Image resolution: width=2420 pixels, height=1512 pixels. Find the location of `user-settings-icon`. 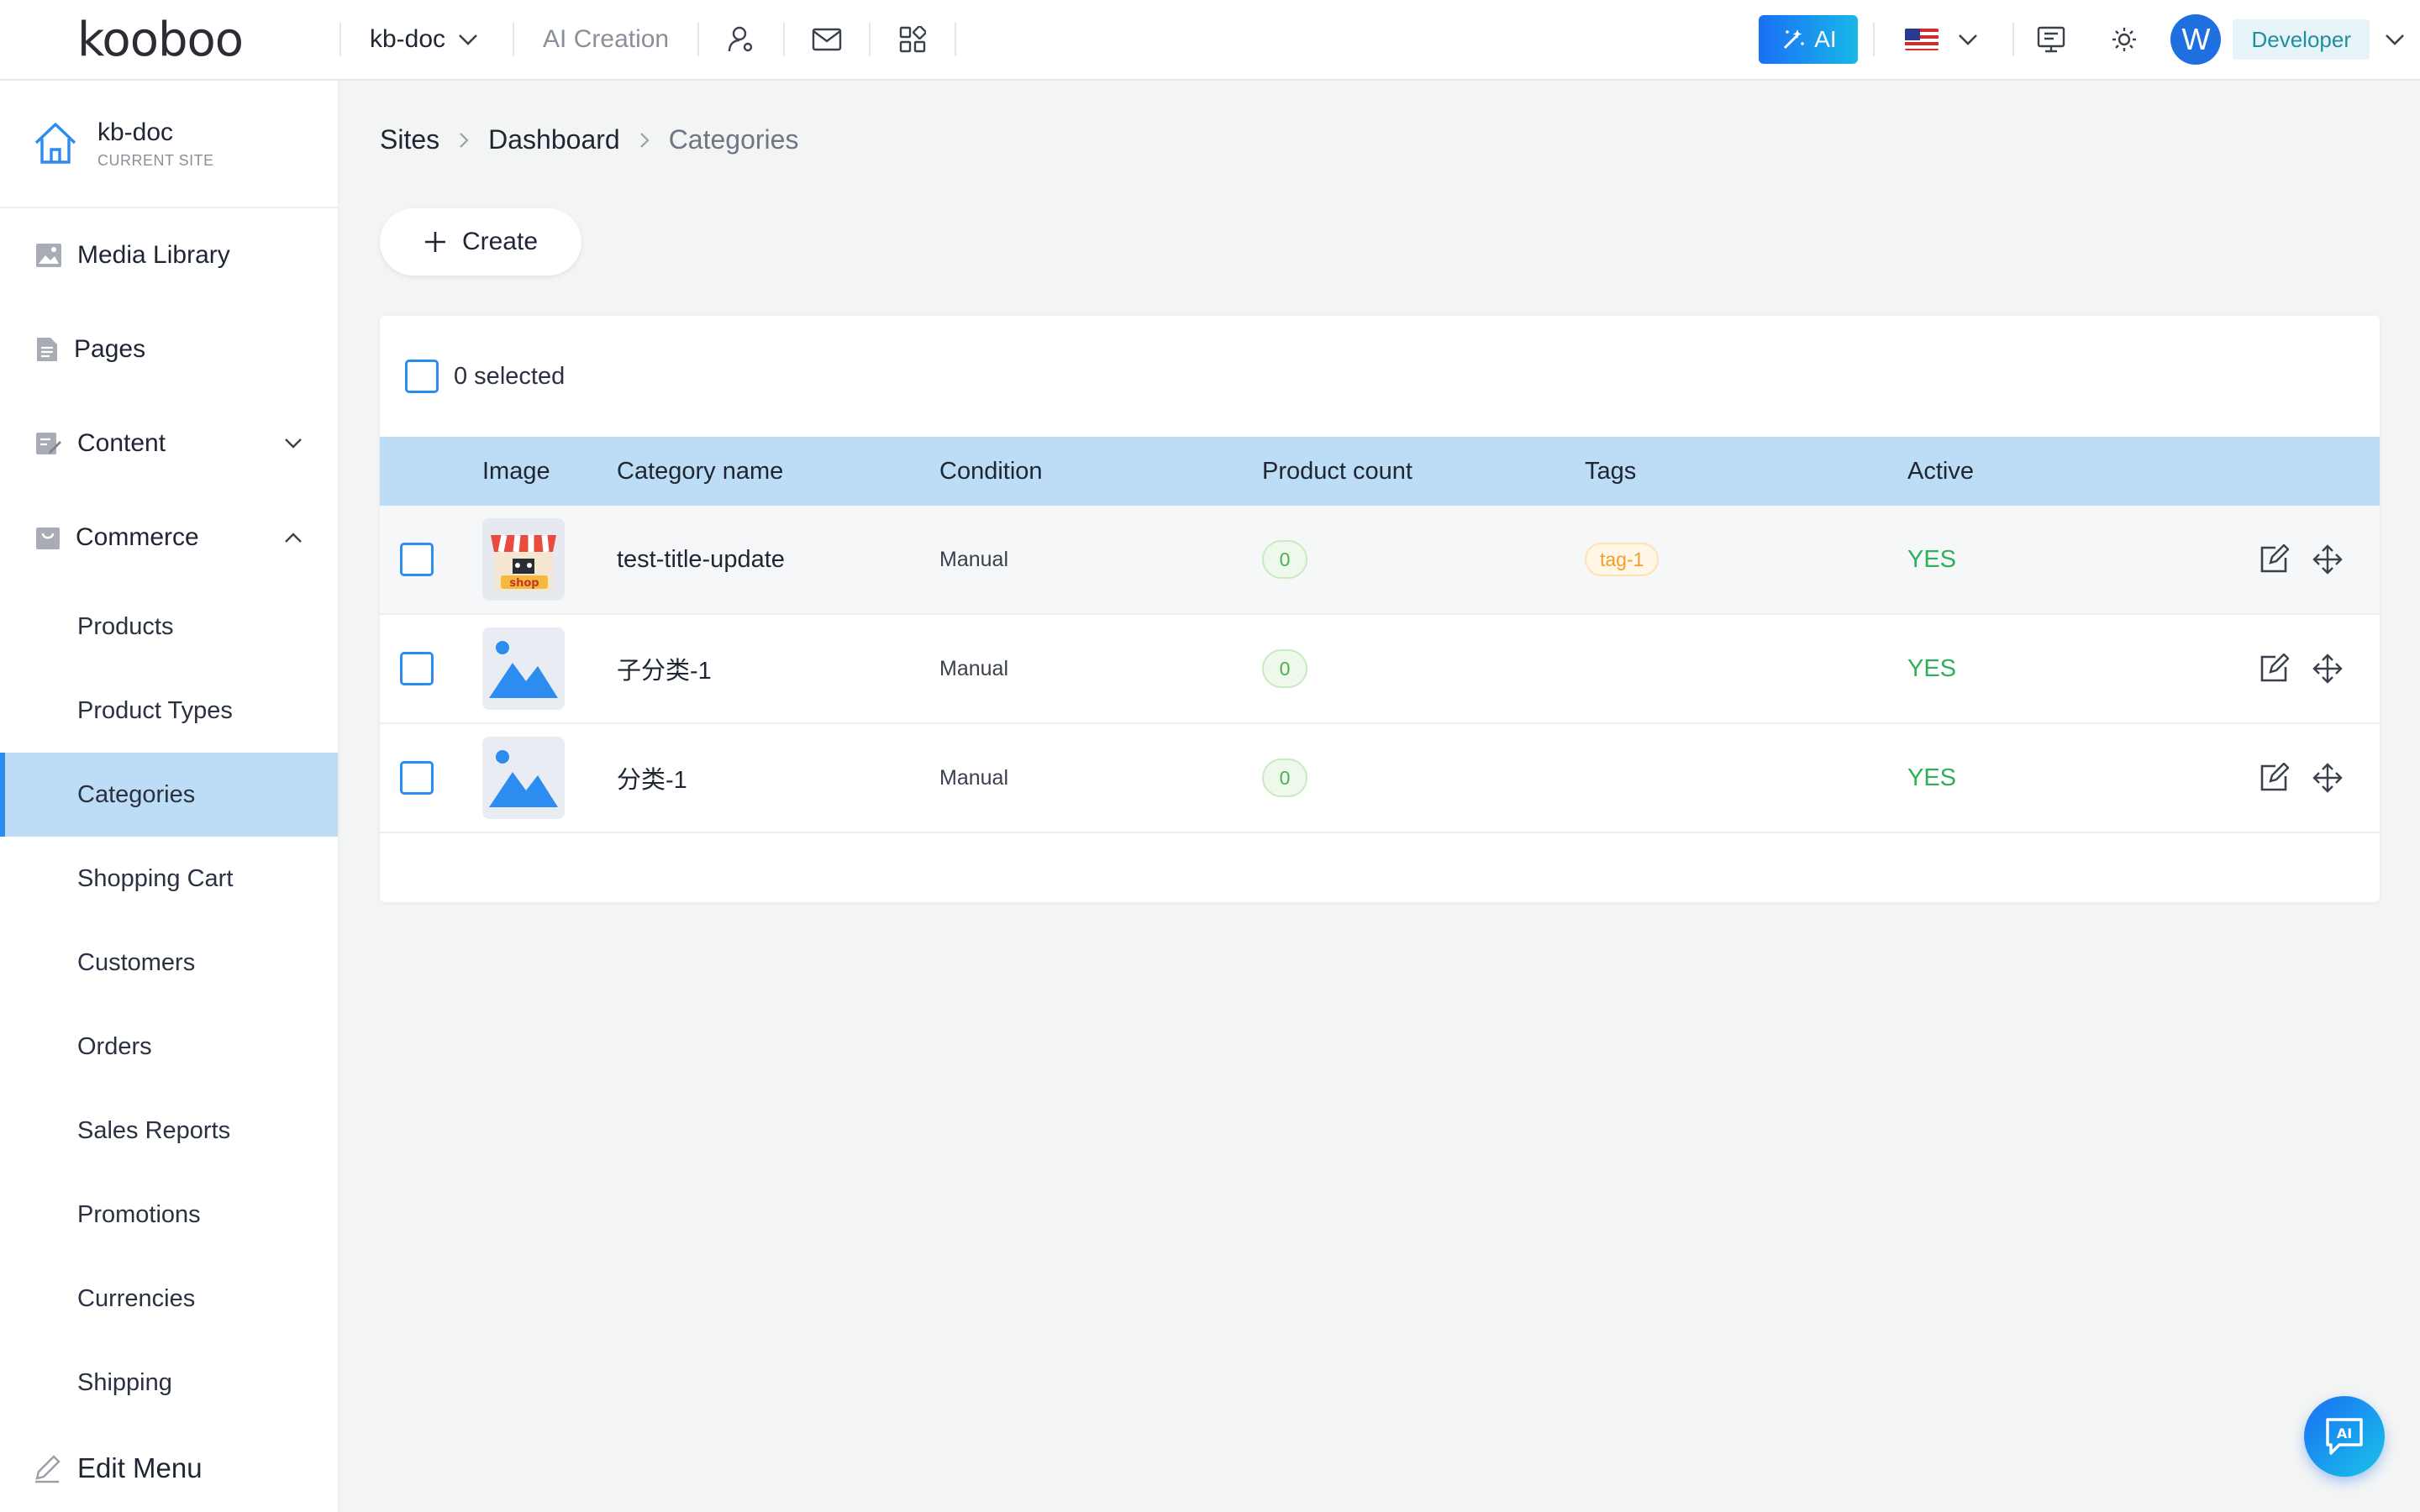

user-settings-icon is located at coordinates (740, 39).